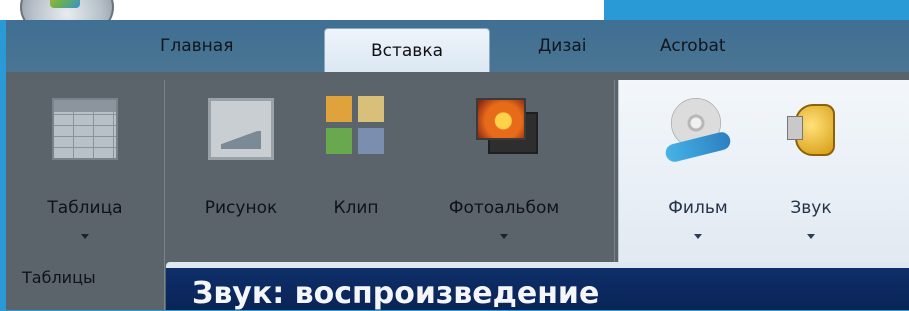  Describe the element at coordinates (698, 131) in the screenshot. I see `film-reel-icon` at that location.